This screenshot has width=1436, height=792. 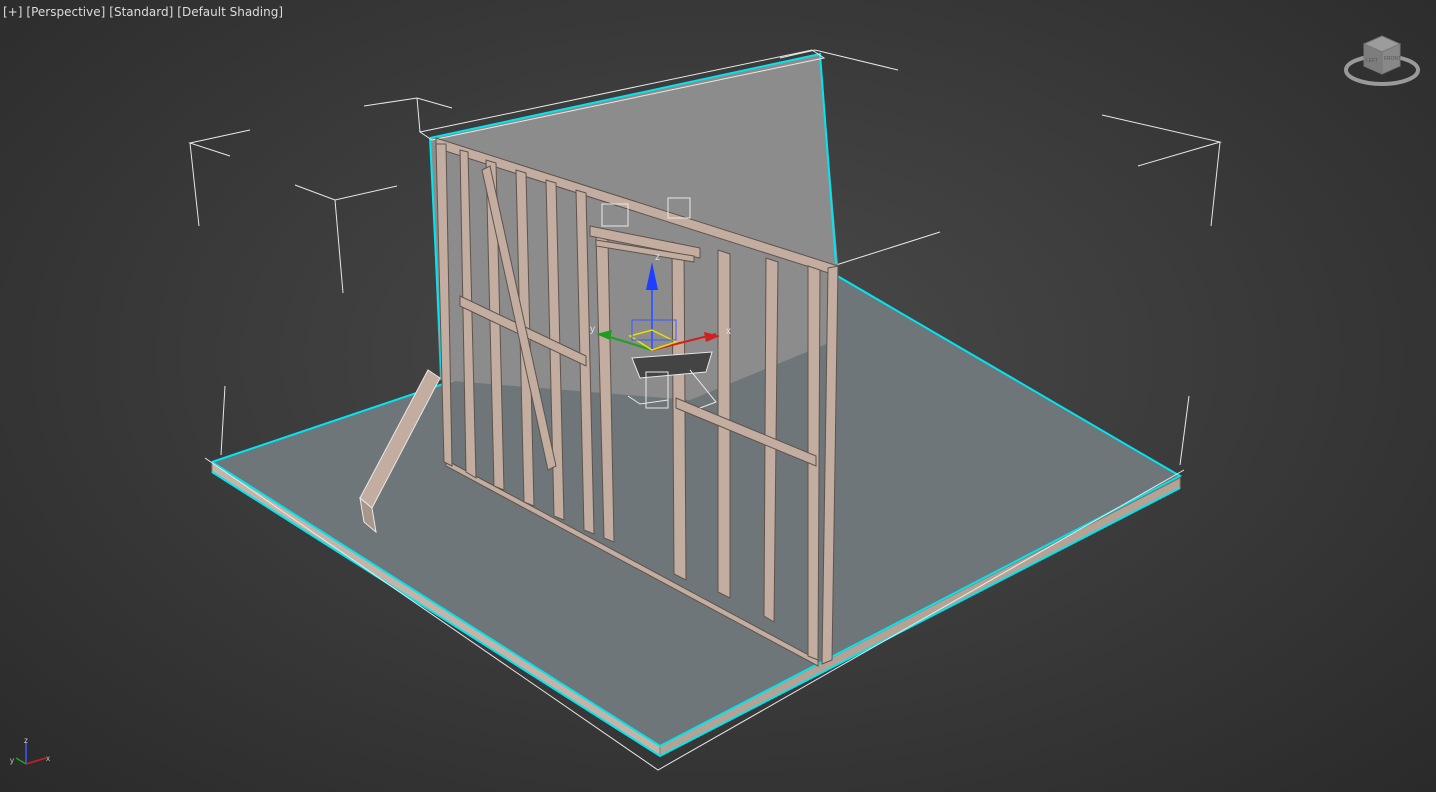 I want to click on viewport-menu-plus: [+], so click(x=12, y=12).